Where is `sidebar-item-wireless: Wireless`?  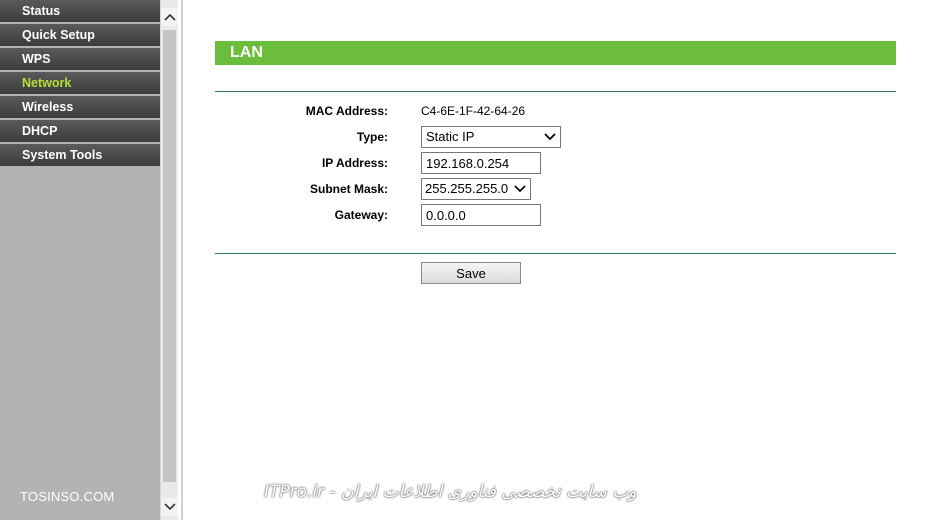 sidebar-item-wireless: Wireless is located at coordinates (80, 107).